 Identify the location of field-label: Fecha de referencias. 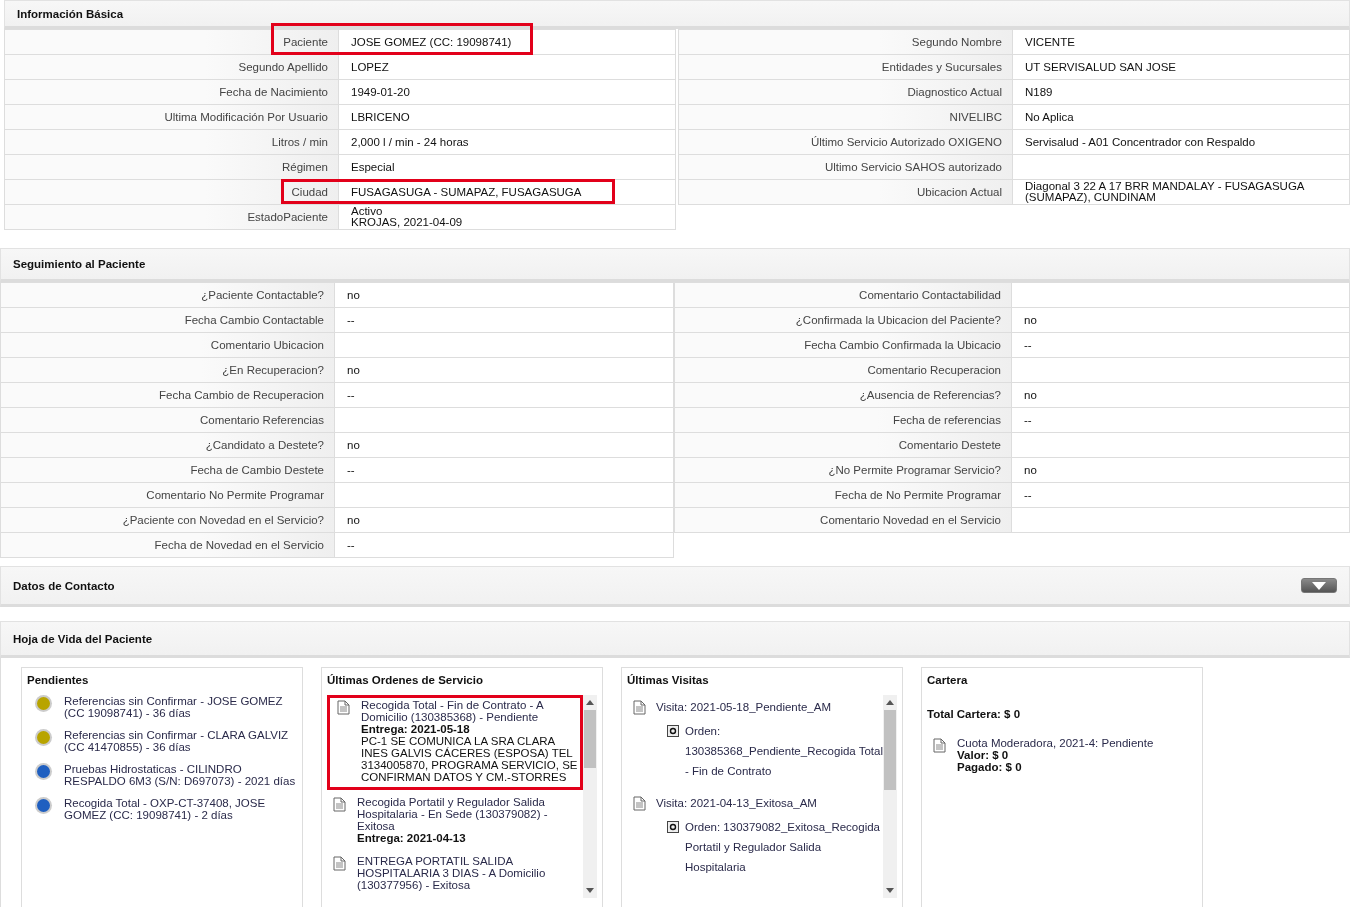
(843, 420).